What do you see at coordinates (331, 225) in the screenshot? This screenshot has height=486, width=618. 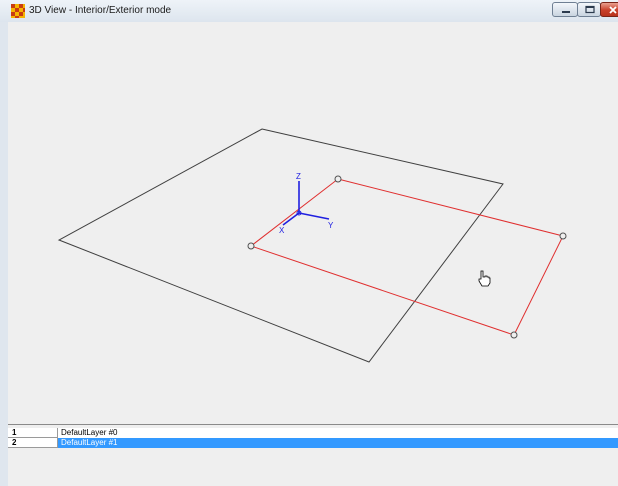 I see `y-axis-label: Y` at bounding box center [331, 225].